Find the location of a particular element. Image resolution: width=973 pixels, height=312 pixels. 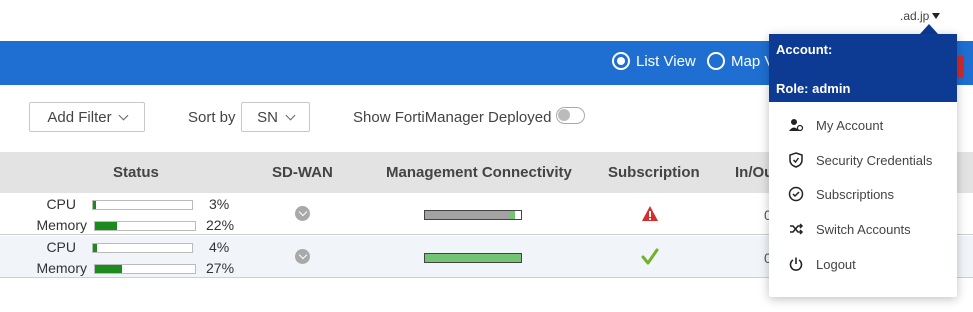

banner-edge-badge is located at coordinates (960, 67).